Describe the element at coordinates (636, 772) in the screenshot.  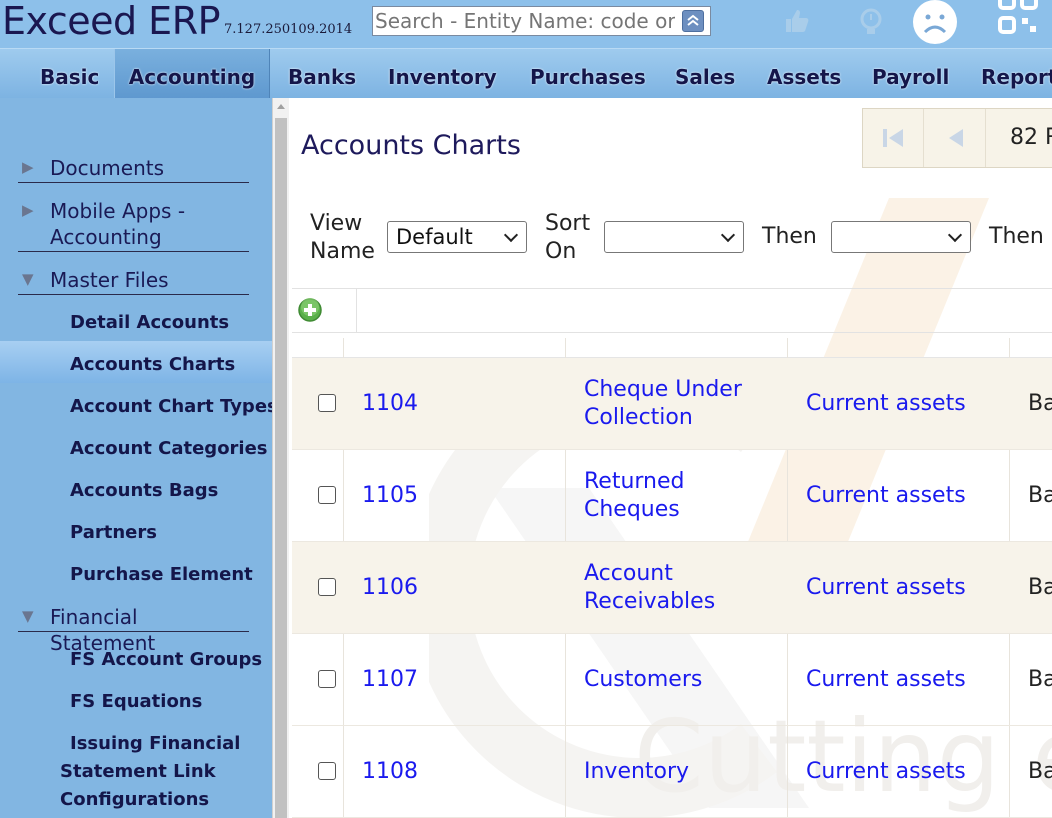
I see `account-name-link: Inventory` at that location.